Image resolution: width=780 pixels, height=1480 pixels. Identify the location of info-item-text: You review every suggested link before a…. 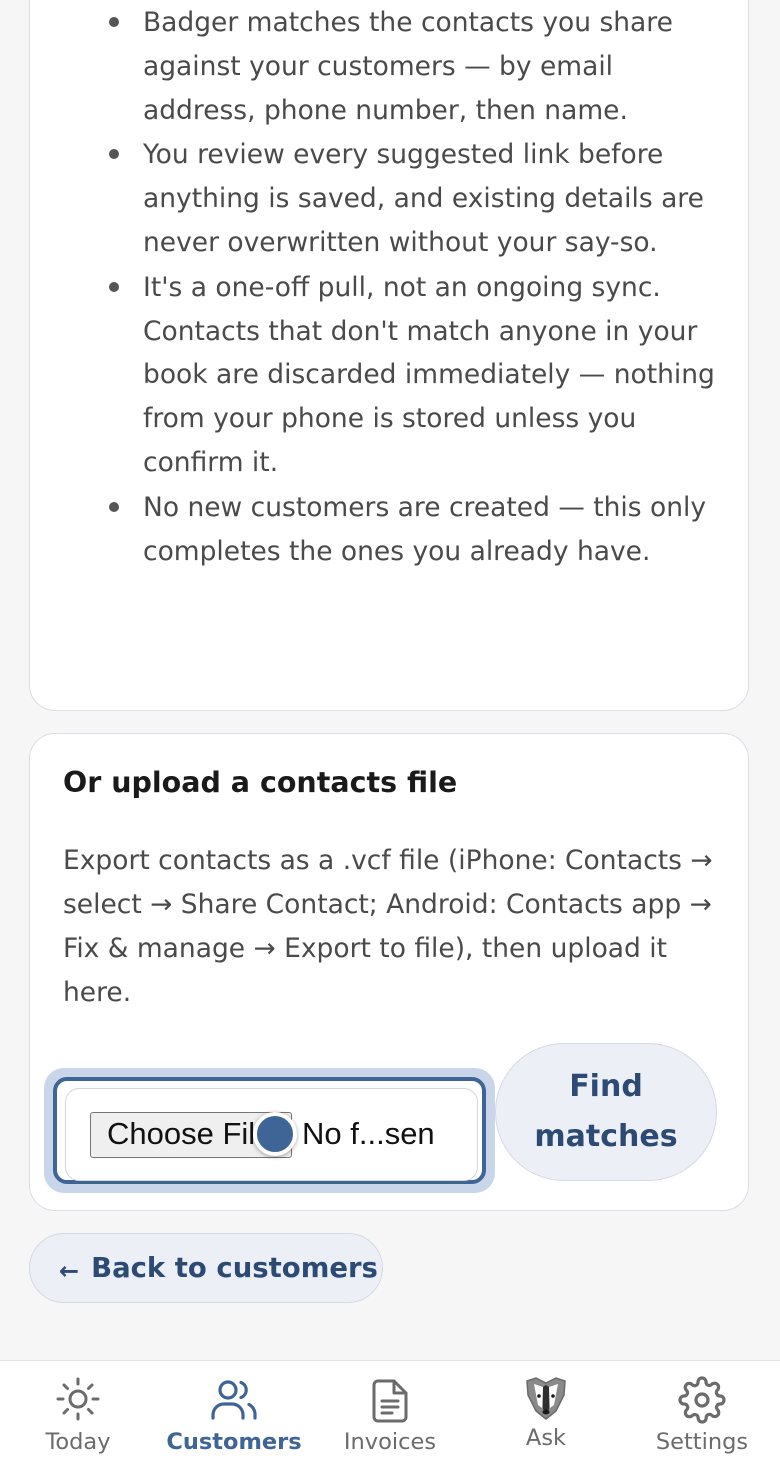
(423, 198).